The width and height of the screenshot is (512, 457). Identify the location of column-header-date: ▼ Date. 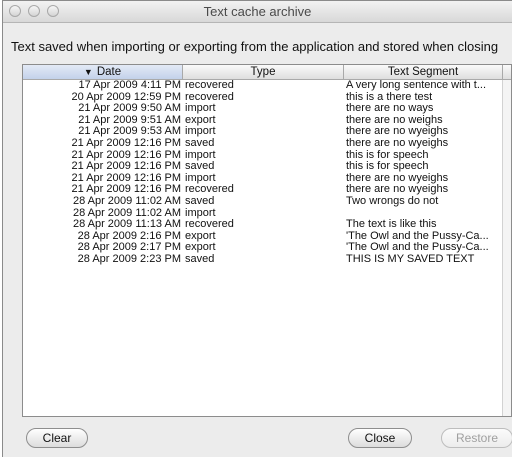
(103, 72).